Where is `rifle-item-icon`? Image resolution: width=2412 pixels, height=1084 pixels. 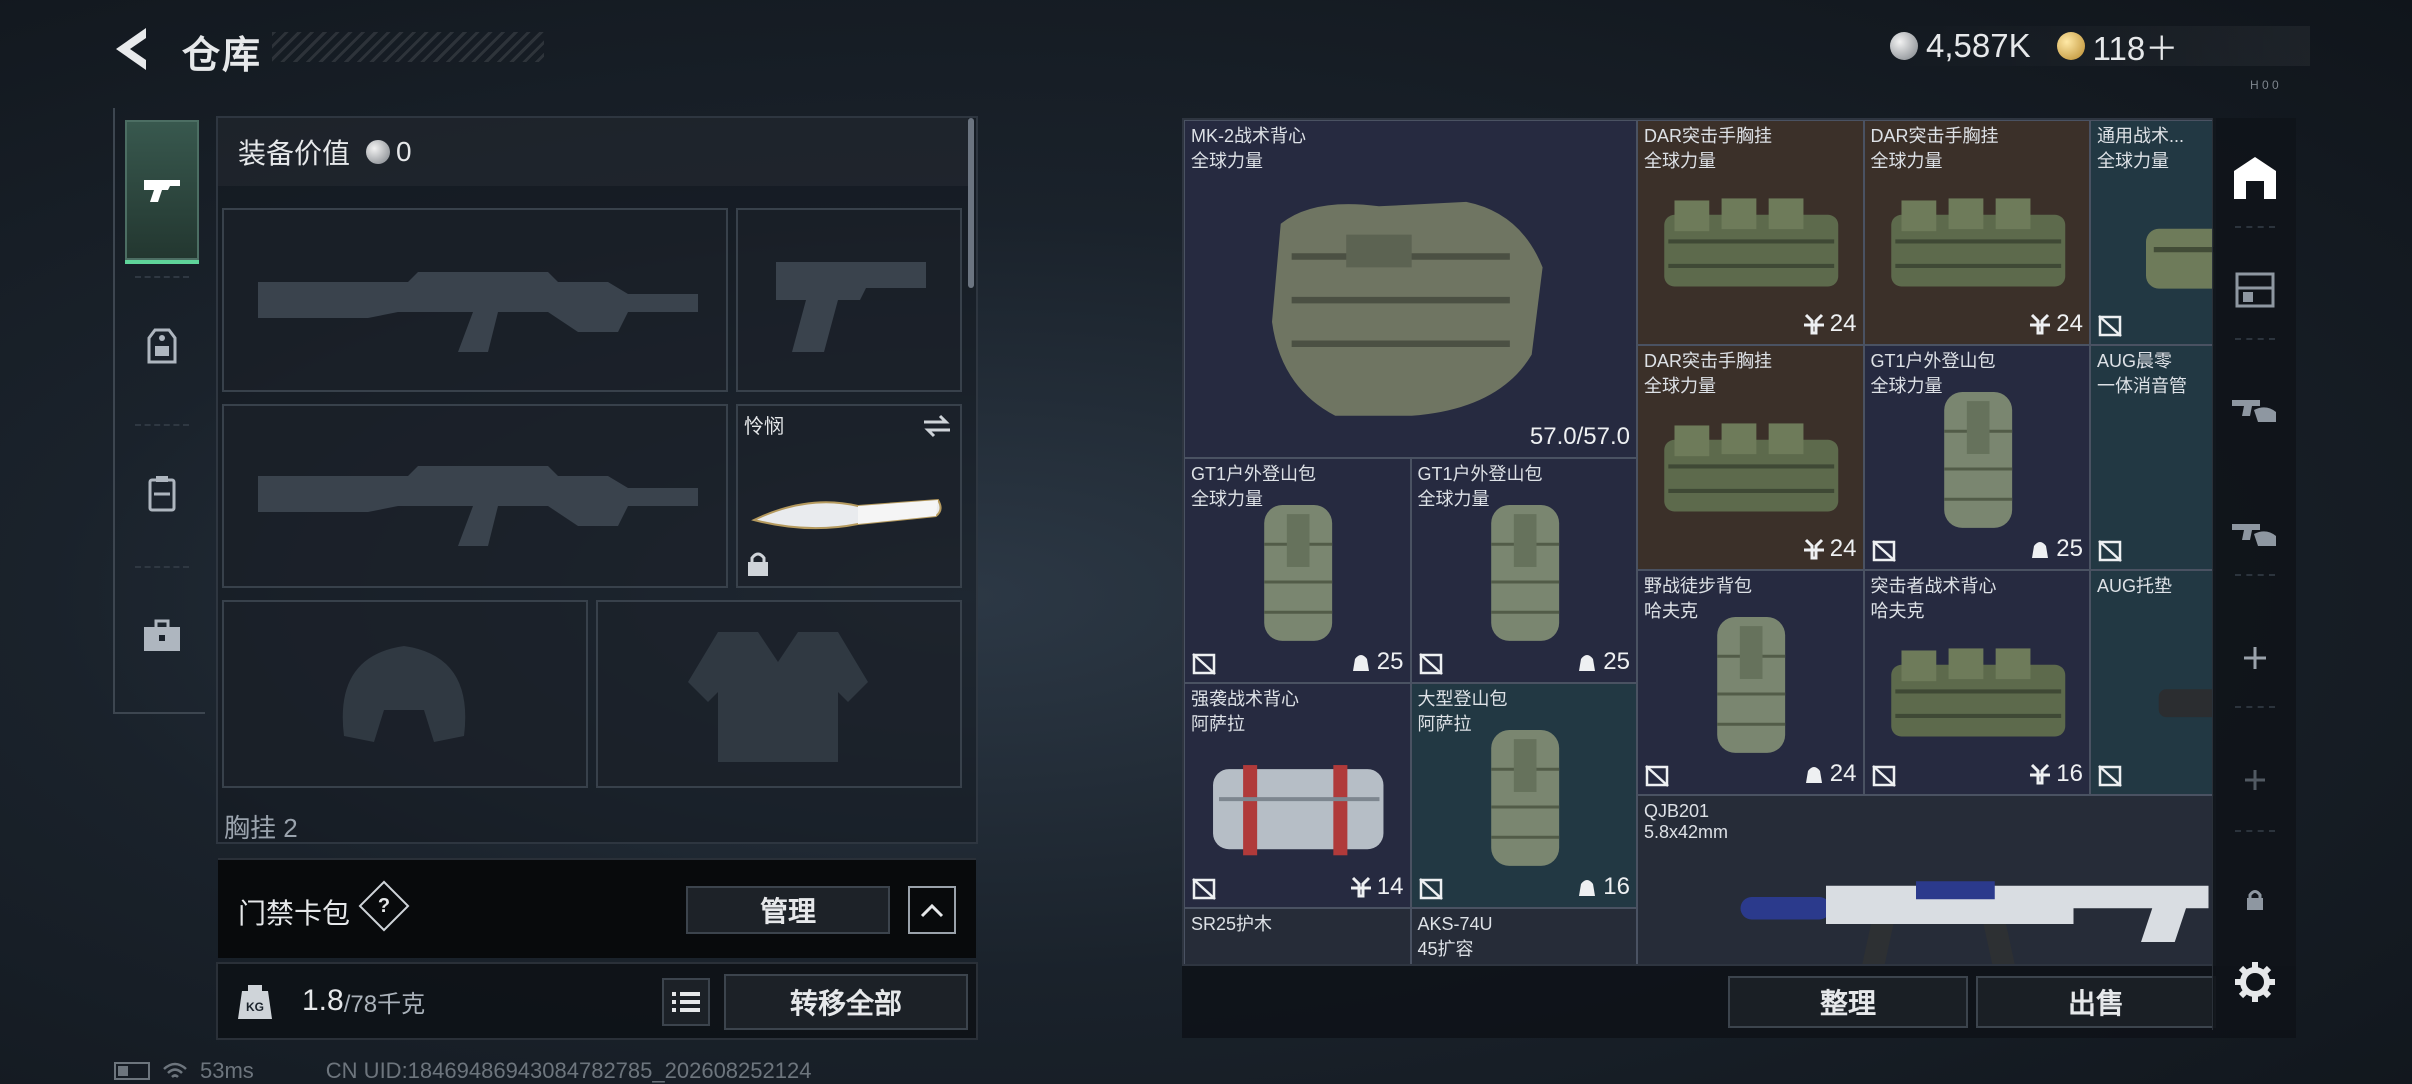 rifle-item-icon is located at coordinates (1974, 922).